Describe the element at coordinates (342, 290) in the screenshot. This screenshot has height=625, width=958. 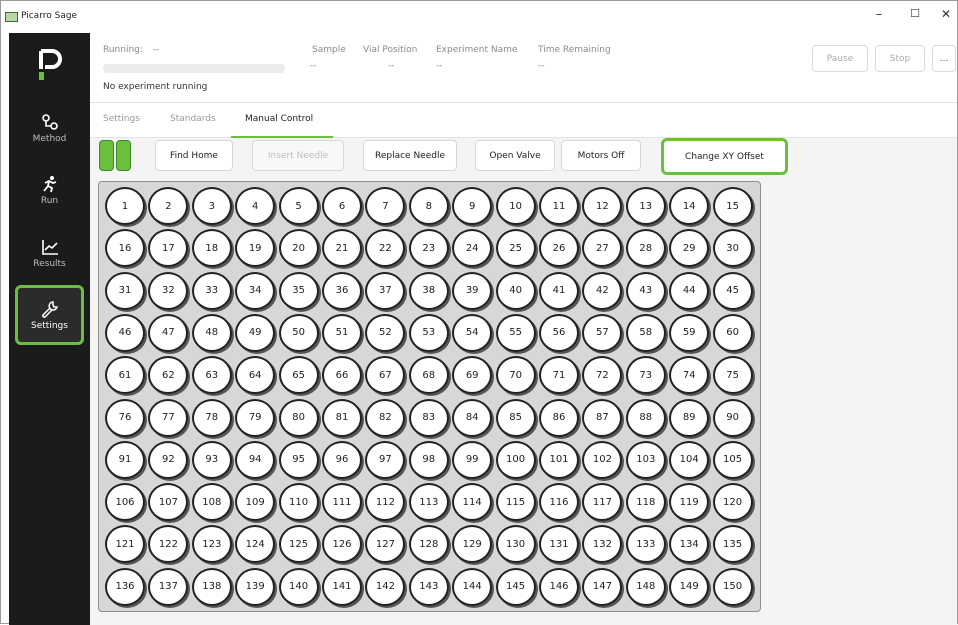
I see `vial-36: 36` at that location.